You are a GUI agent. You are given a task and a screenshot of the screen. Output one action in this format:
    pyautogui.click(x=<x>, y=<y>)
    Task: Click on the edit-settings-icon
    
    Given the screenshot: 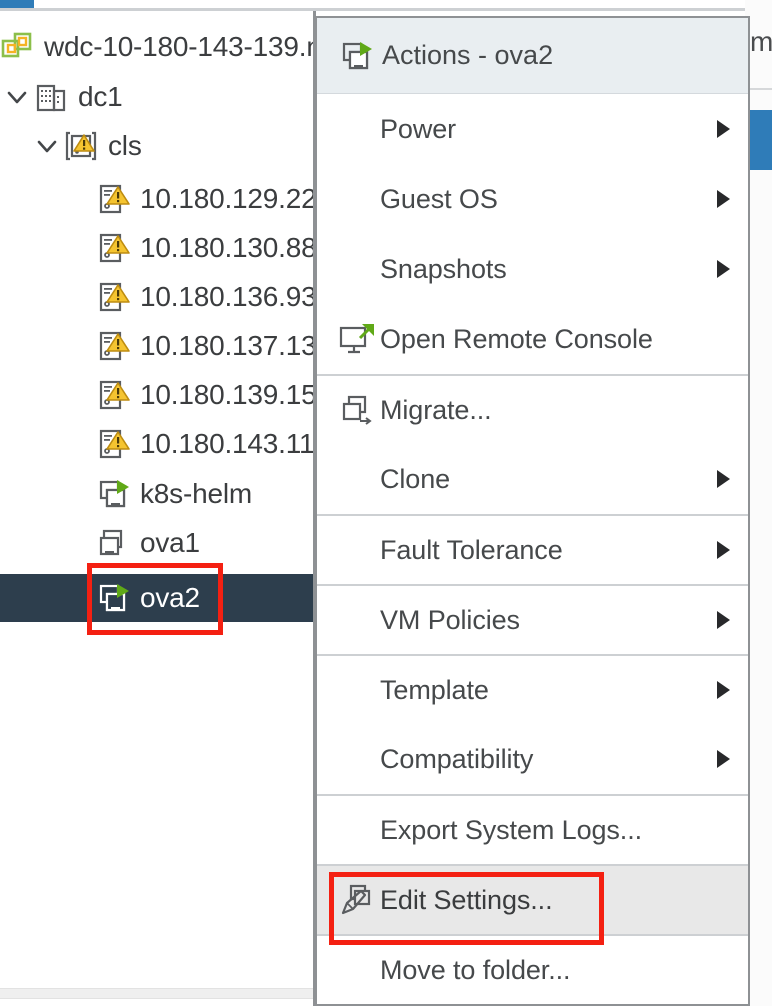 What is the action you would take?
    pyautogui.click(x=357, y=900)
    